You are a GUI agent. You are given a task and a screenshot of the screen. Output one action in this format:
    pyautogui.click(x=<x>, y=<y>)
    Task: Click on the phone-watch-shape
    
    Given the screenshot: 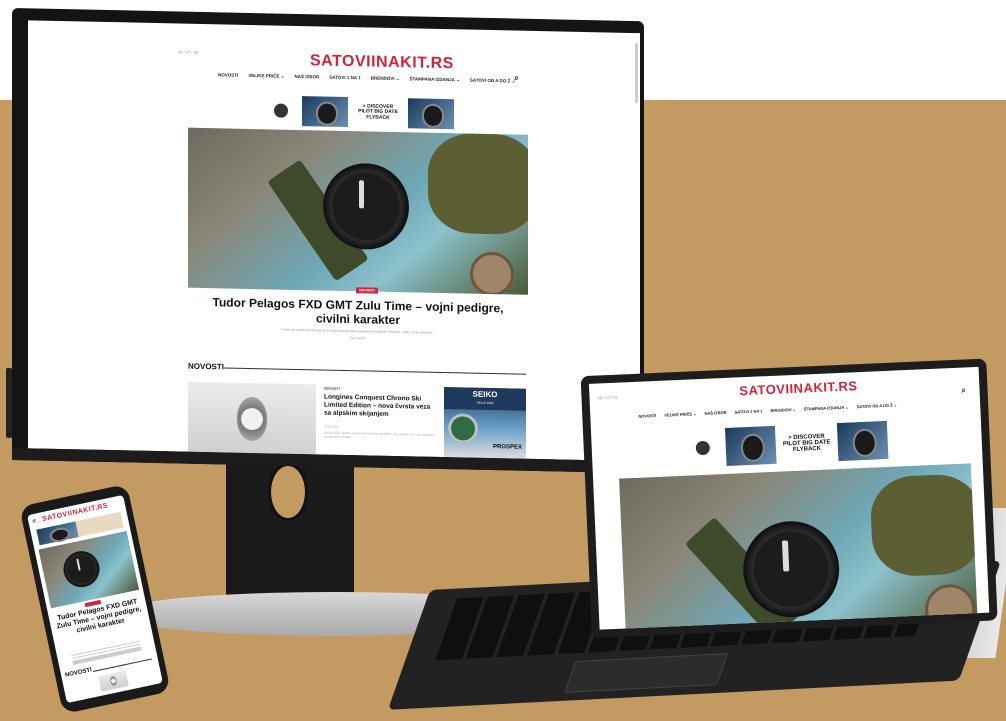 What is the action you would take?
    pyautogui.click(x=81, y=569)
    